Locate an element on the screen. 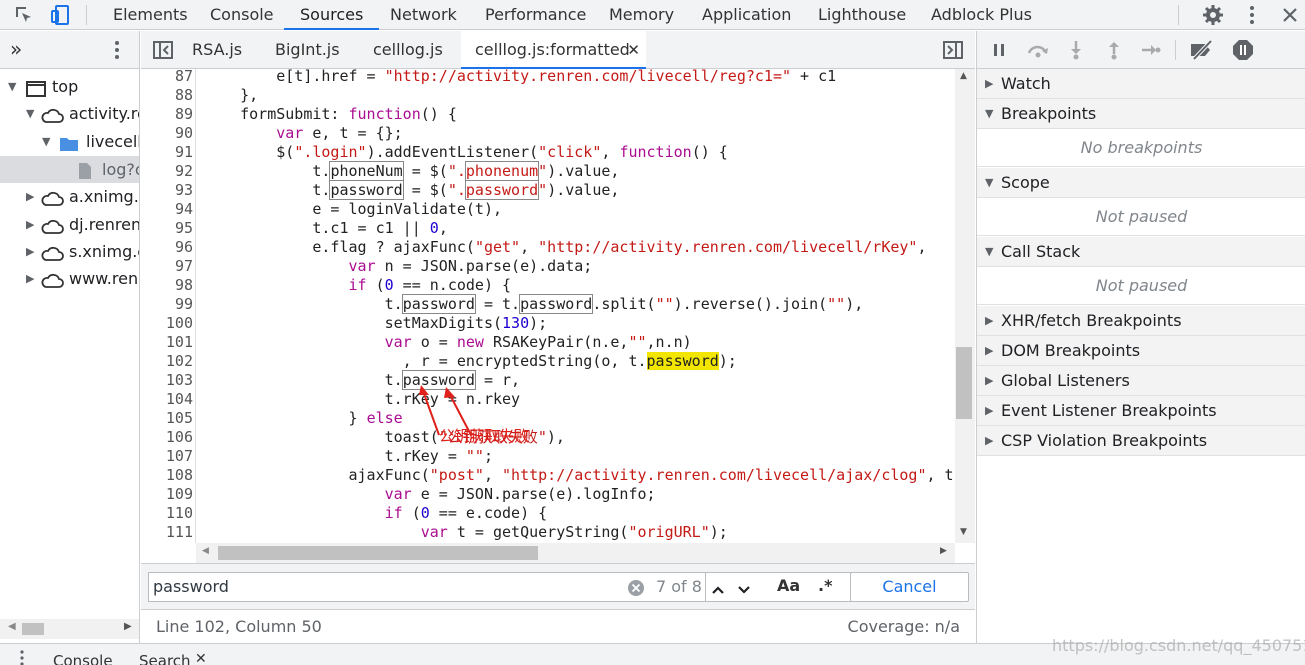 This screenshot has width=1305, height=665. tab-lighthouse: Lighthouse is located at coordinates (862, 15).